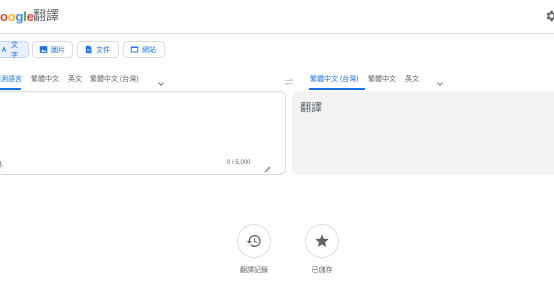 This screenshot has height=305, width=554. What do you see at coordinates (289, 80) in the screenshot?
I see `swap-languages-icon` at bounding box center [289, 80].